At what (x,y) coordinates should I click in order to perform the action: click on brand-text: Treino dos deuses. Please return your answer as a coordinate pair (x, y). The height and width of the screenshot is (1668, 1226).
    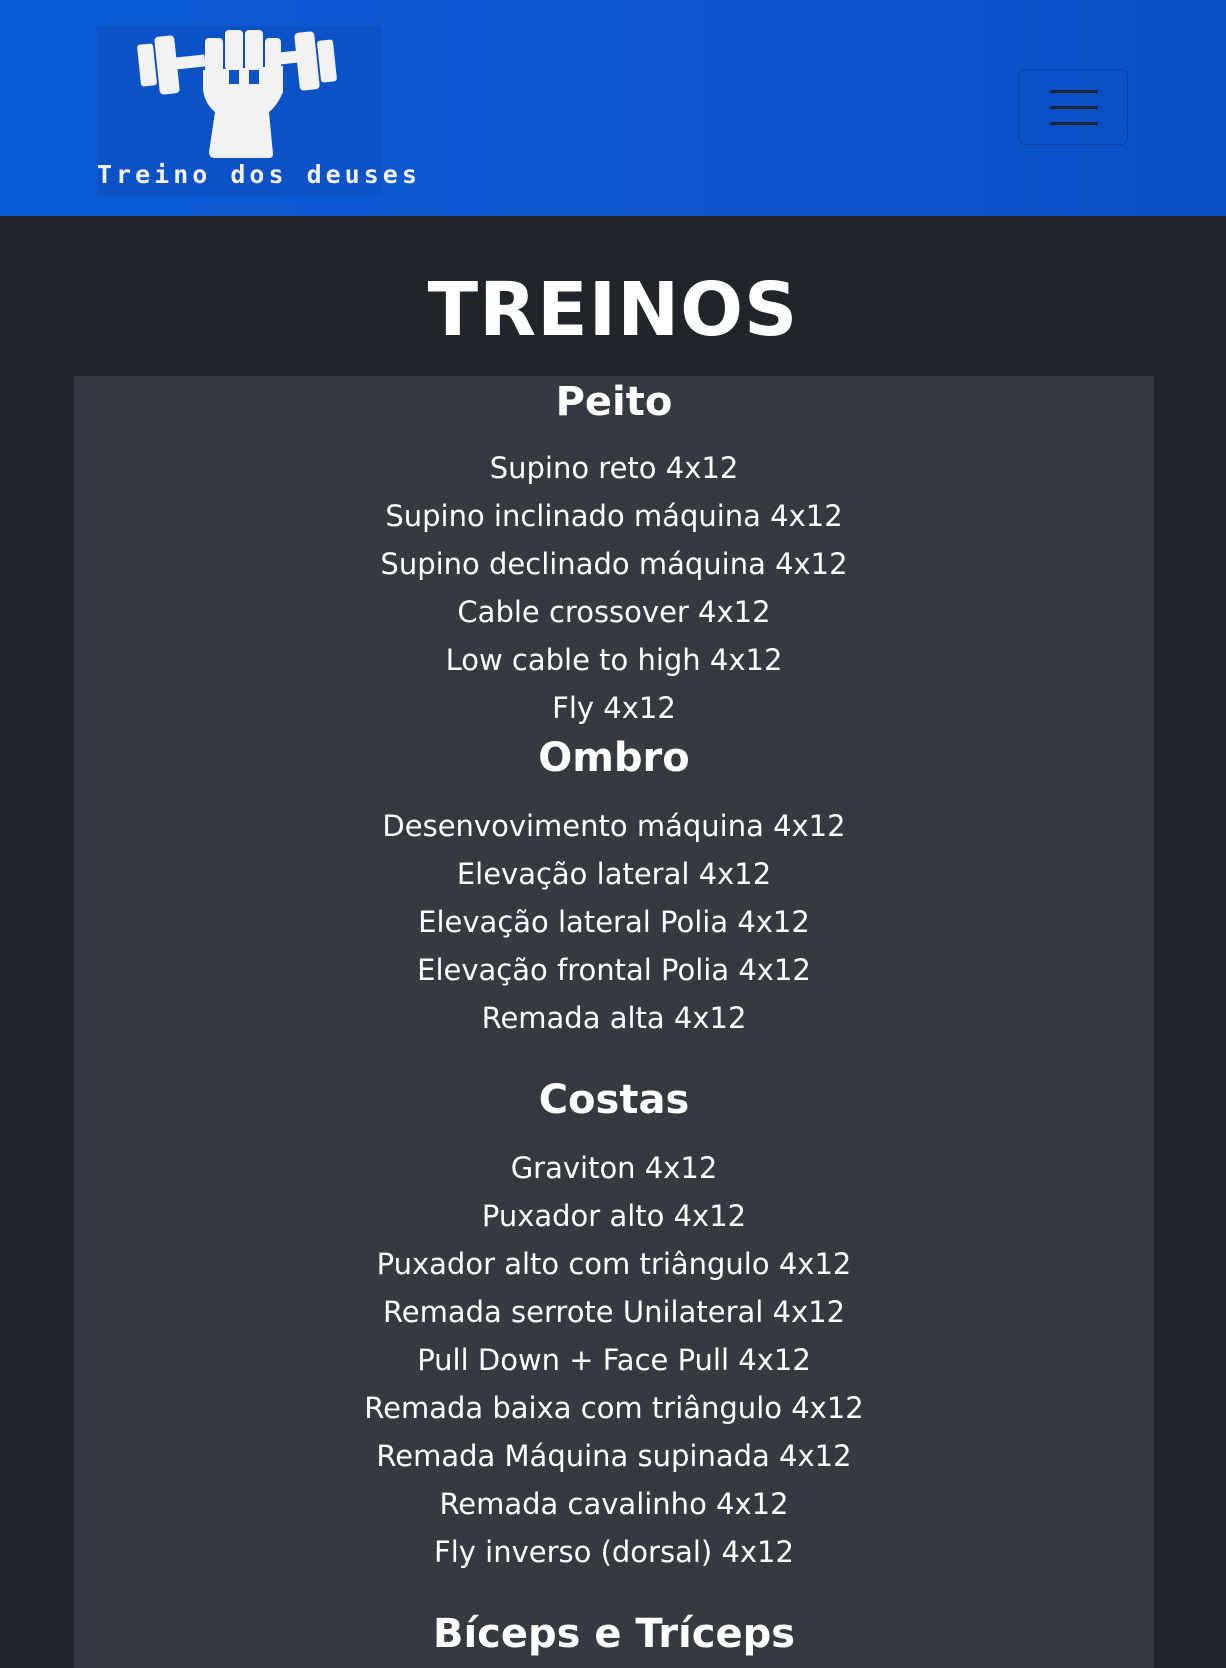
    Looking at the image, I should click on (259, 174).